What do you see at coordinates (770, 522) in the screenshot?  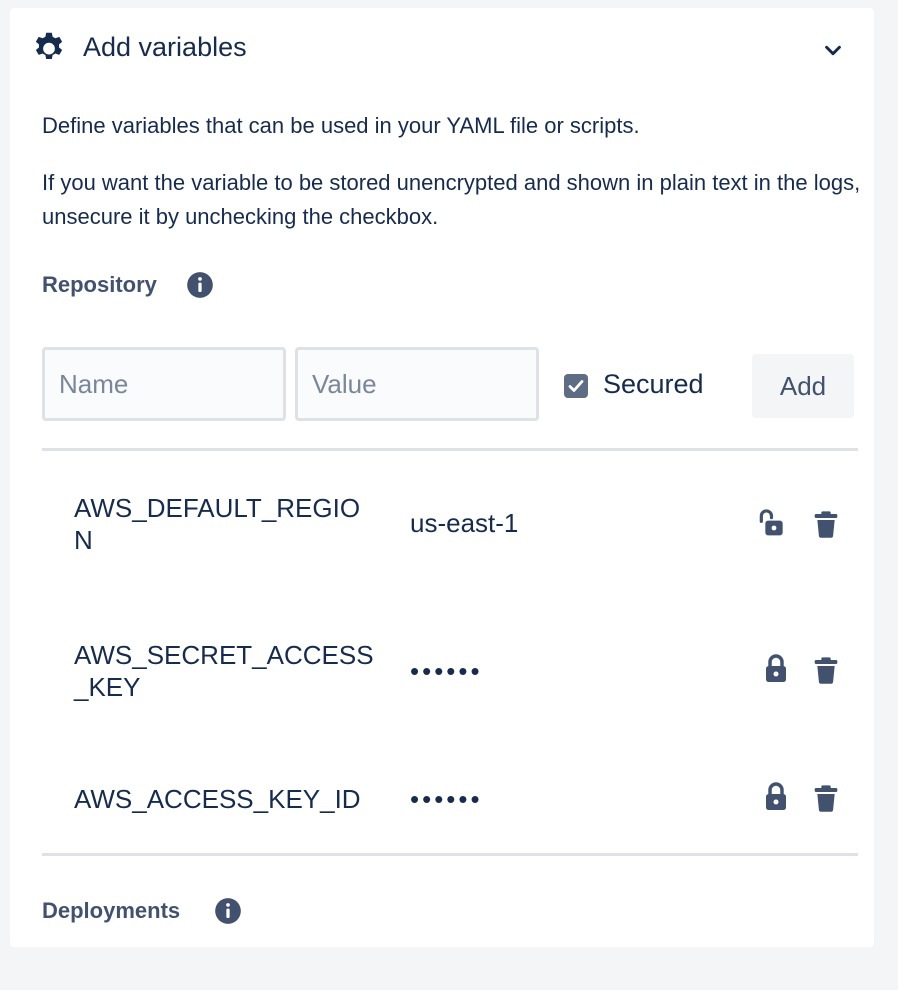 I see `unlock-icon` at bounding box center [770, 522].